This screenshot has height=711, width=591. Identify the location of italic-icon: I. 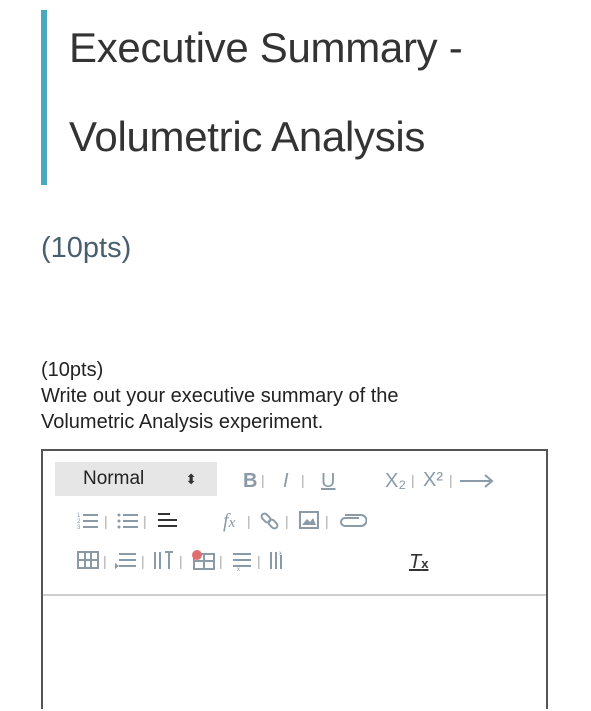
(286, 481).